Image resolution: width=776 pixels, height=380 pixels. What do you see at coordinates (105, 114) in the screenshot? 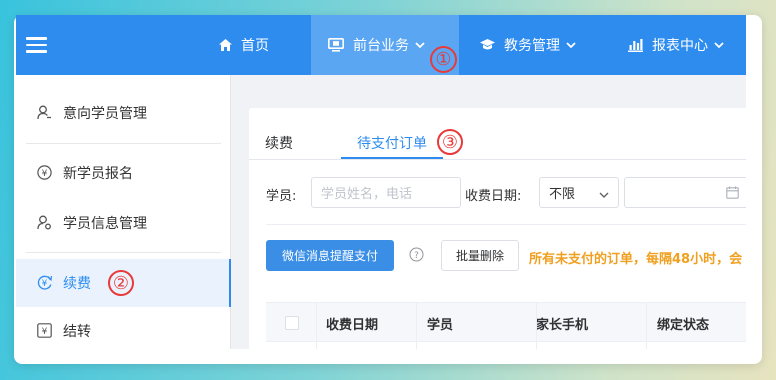
I see `sidebar-item-label: 意向学员管理` at bounding box center [105, 114].